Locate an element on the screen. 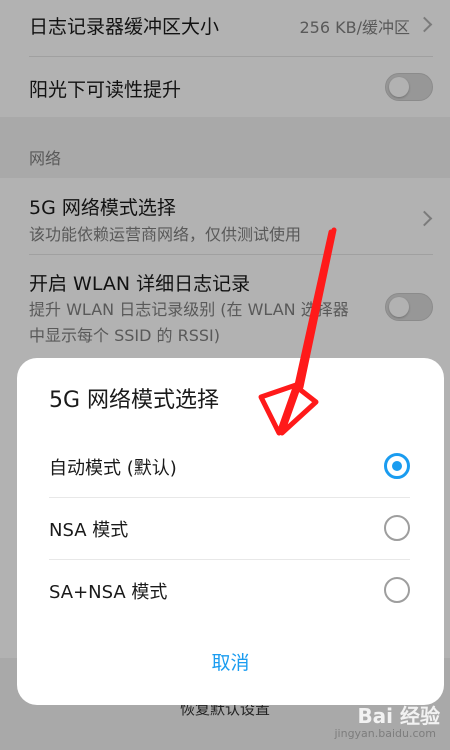 The image size is (450, 750). watermark: Bai 经验 jingyan.baidu.com is located at coordinates (385, 721).